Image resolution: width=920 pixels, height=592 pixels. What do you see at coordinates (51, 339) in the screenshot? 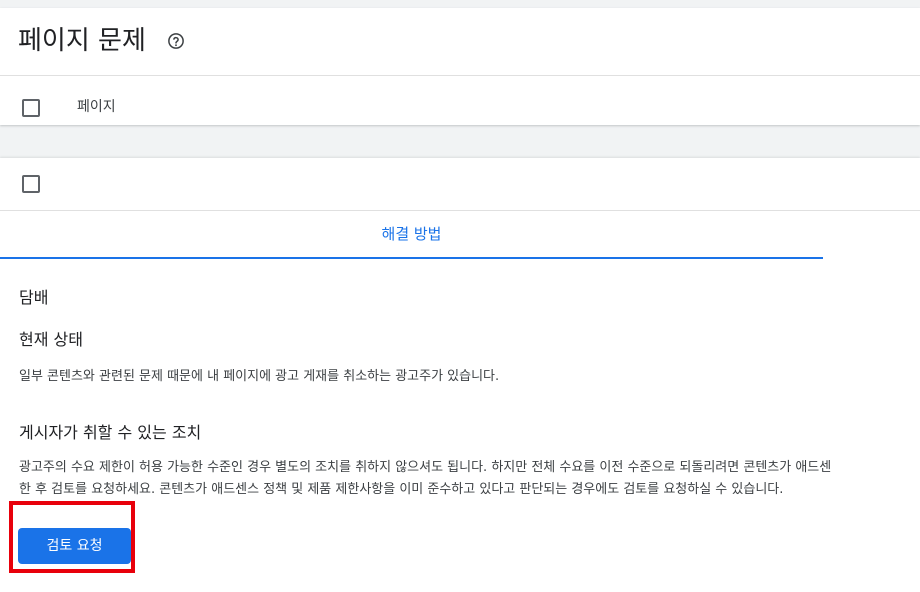
I see `status-heading: 현재 상태` at bounding box center [51, 339].